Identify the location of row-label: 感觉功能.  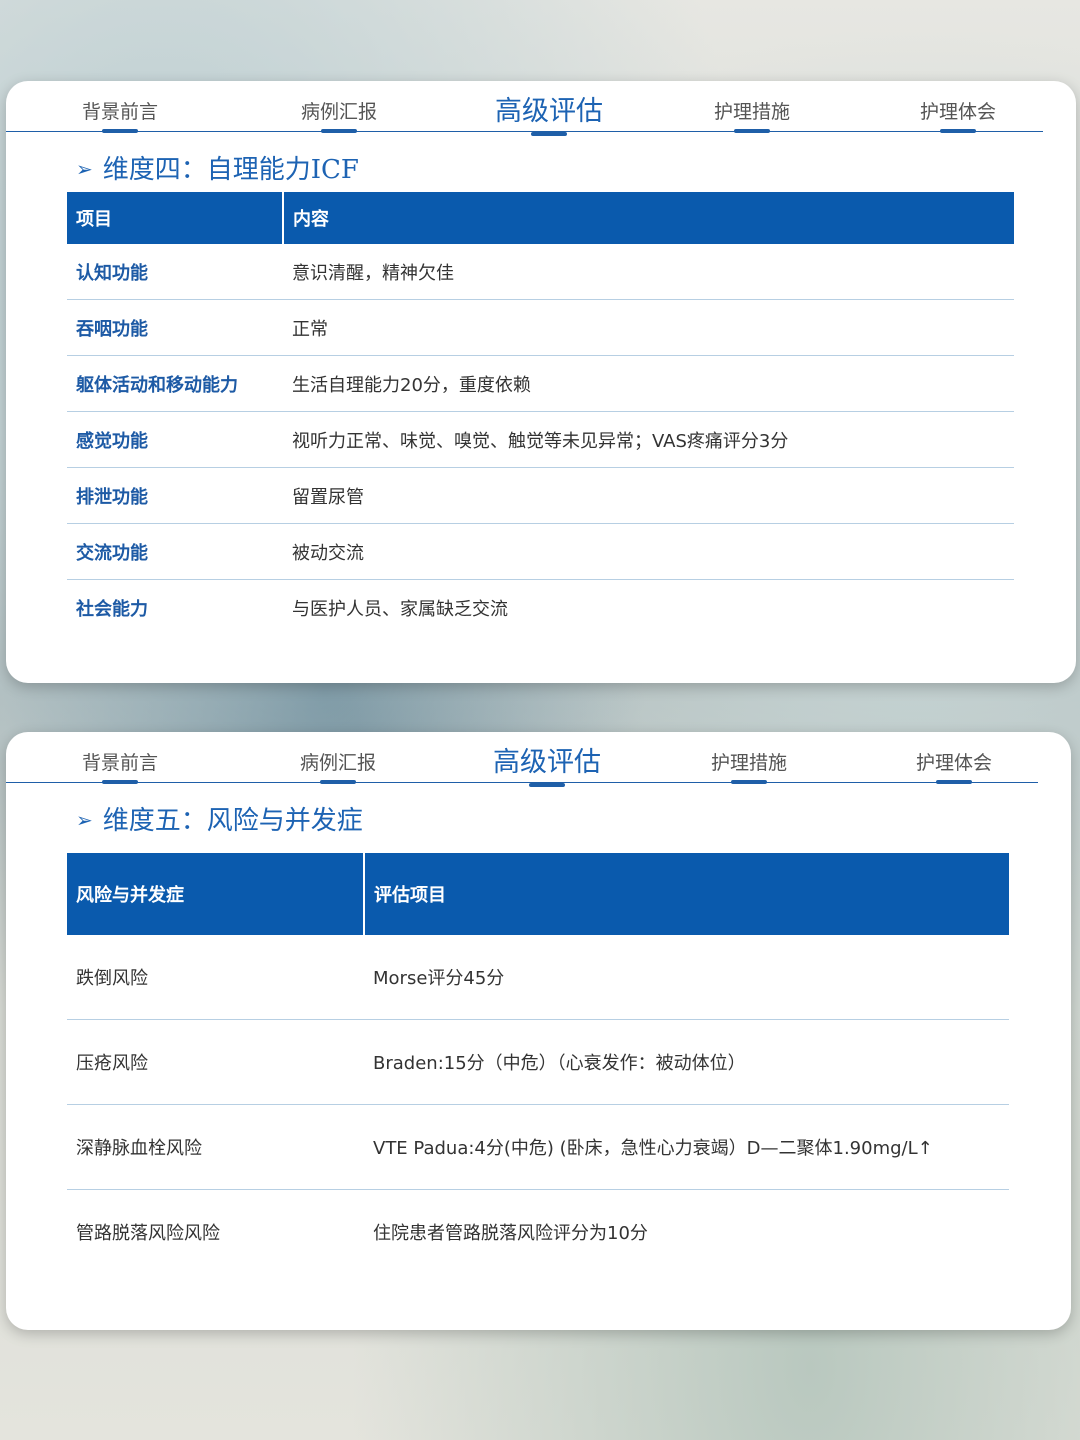
(175, 439).